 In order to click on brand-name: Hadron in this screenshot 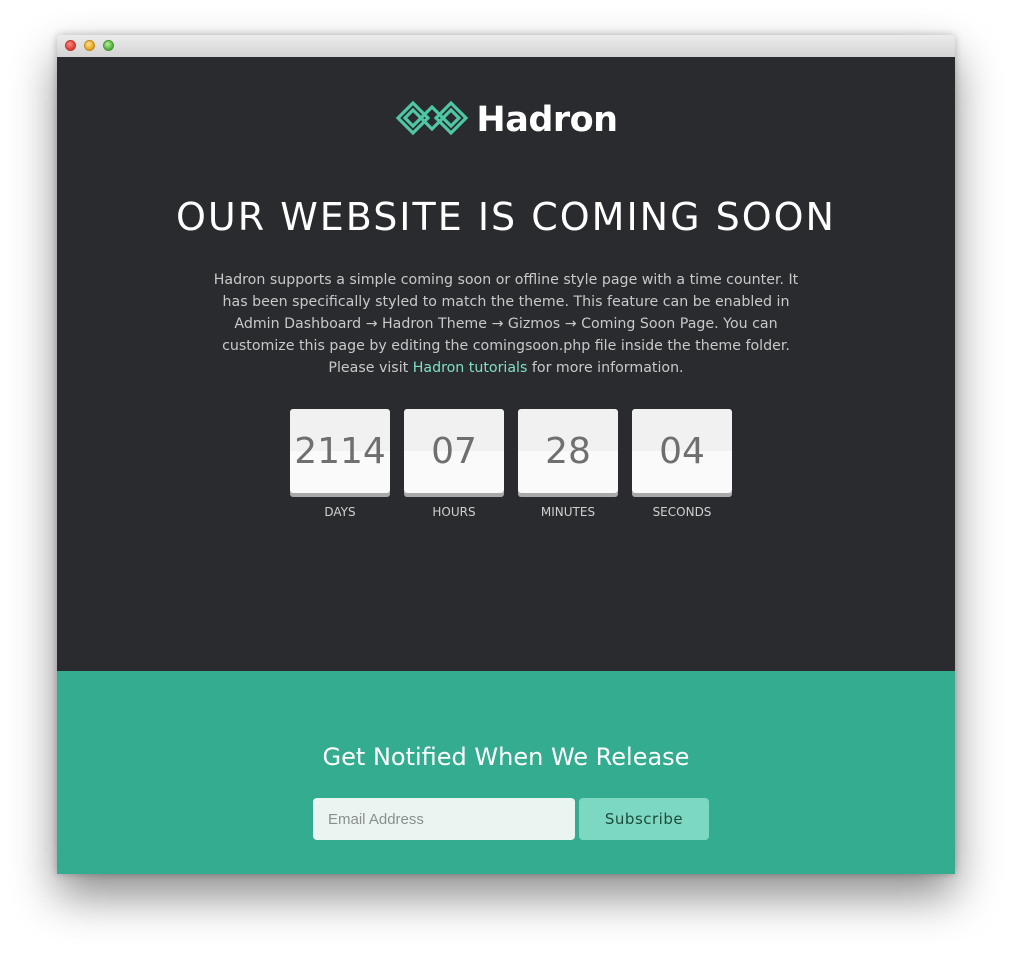, I will do `click(547, 120)`.